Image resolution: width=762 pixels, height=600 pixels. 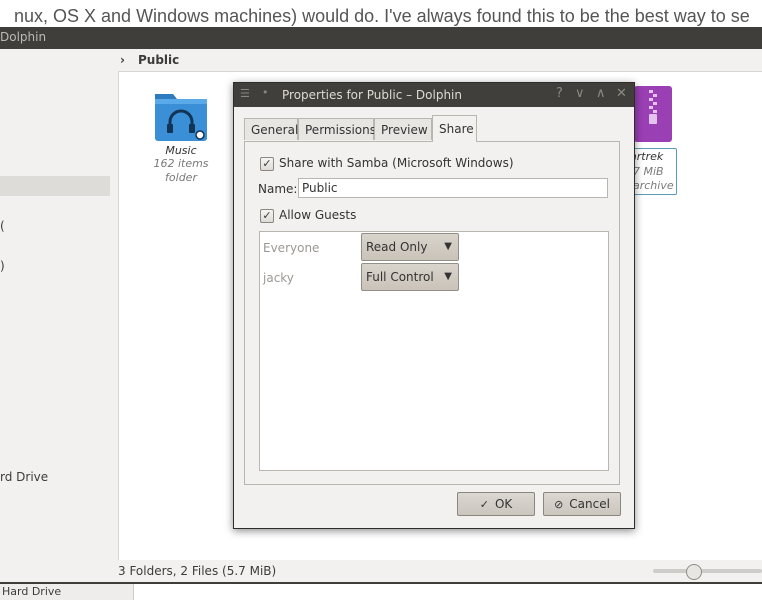 I want to click on file-type: archive, so click(x=653, y=185).